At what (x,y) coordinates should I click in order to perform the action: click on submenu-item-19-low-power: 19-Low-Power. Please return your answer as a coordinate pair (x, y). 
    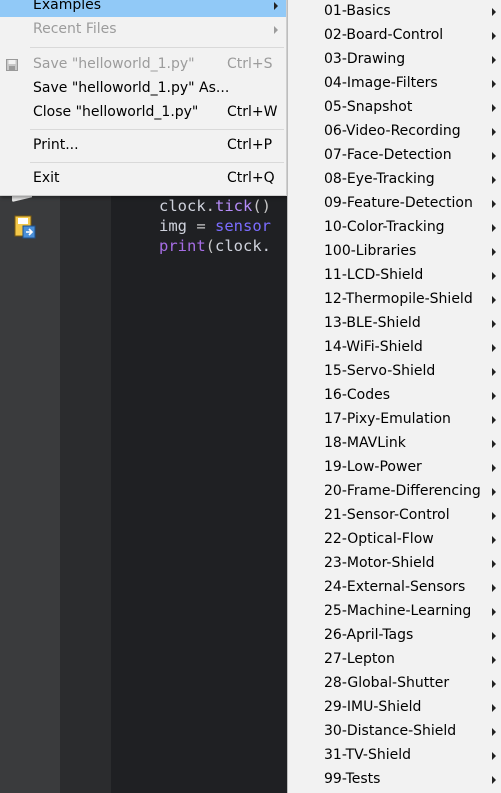
    Looking at the image, I should click on (394, 468).